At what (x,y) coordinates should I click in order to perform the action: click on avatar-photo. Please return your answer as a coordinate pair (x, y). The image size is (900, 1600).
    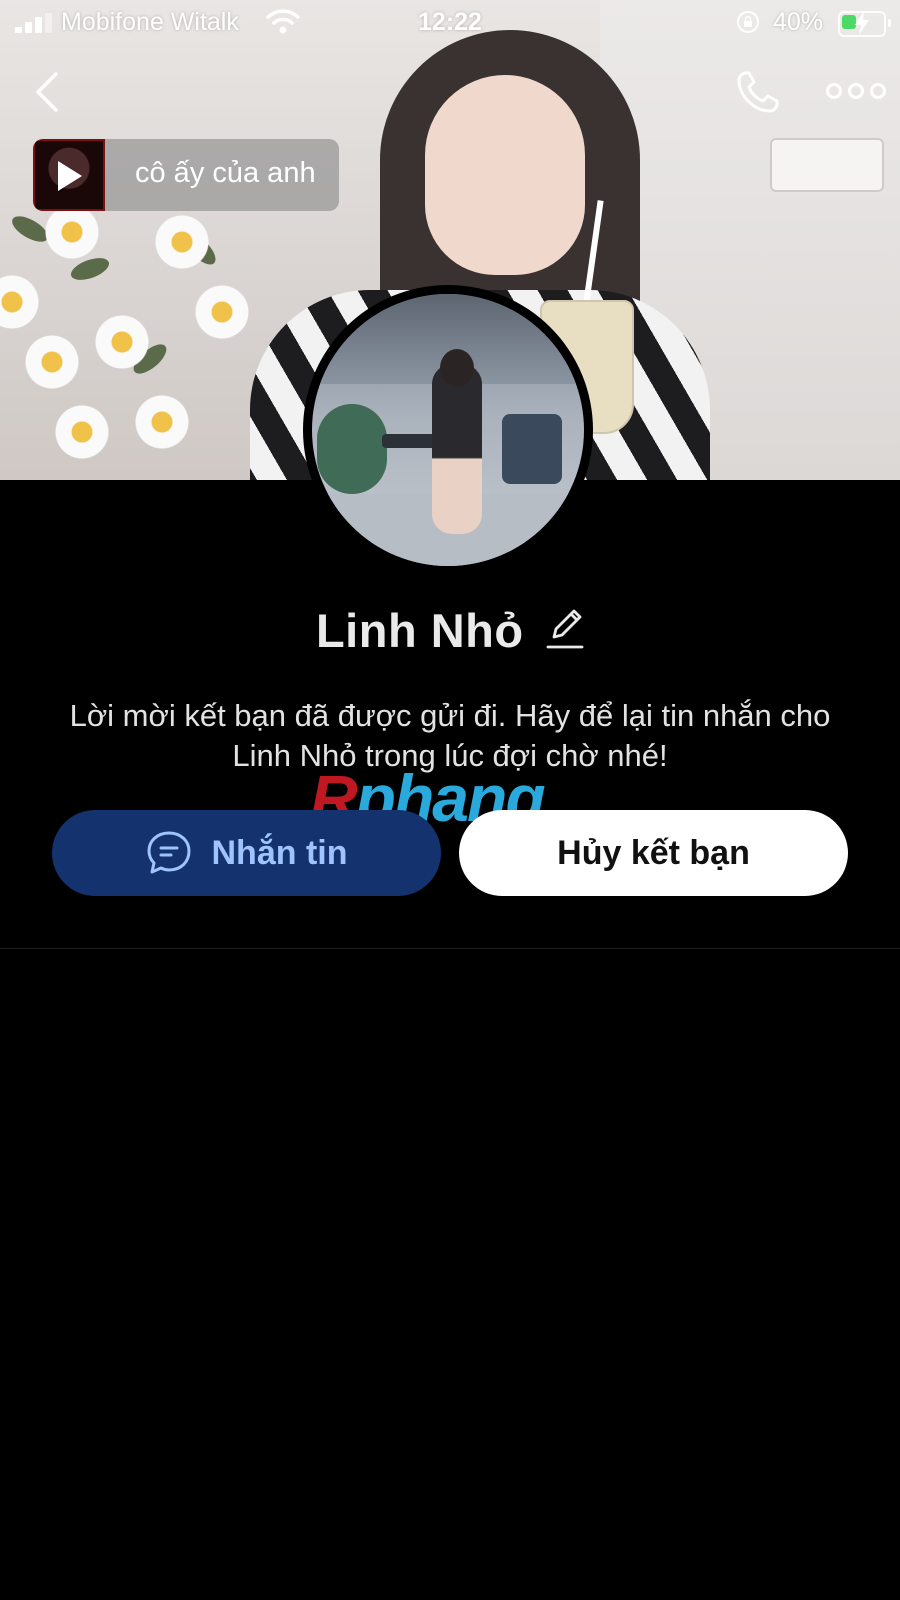
    Looking at the image, I should click on (448, 430).